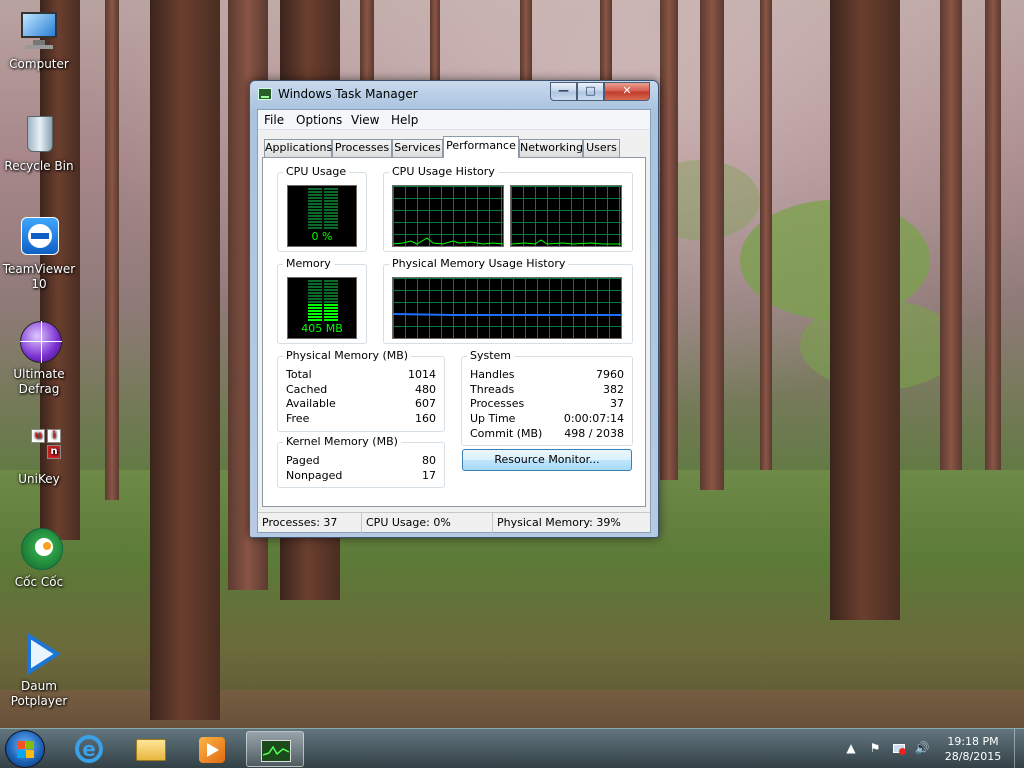  What do you see at coordinates (493, 418) in the screenshot?
I see `stat-label: Up Time` at bounding box center [493, 418].